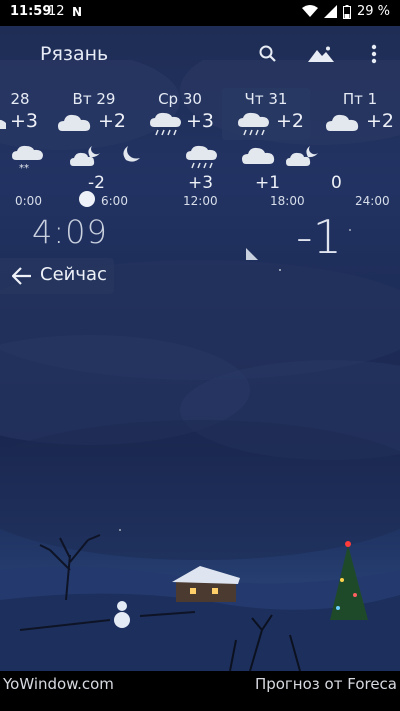 Image resolution: width=400 pixels, height=711 pixels. I want to click on day-forecast-tue-29: Вт 29 +2, so click(94, 114).